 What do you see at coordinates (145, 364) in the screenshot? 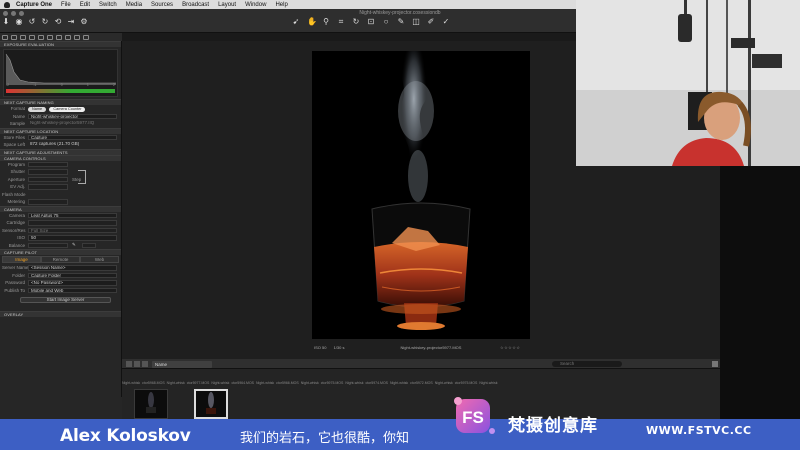
I see `filmstrip-view-icon` at bounding box center [145, 364].